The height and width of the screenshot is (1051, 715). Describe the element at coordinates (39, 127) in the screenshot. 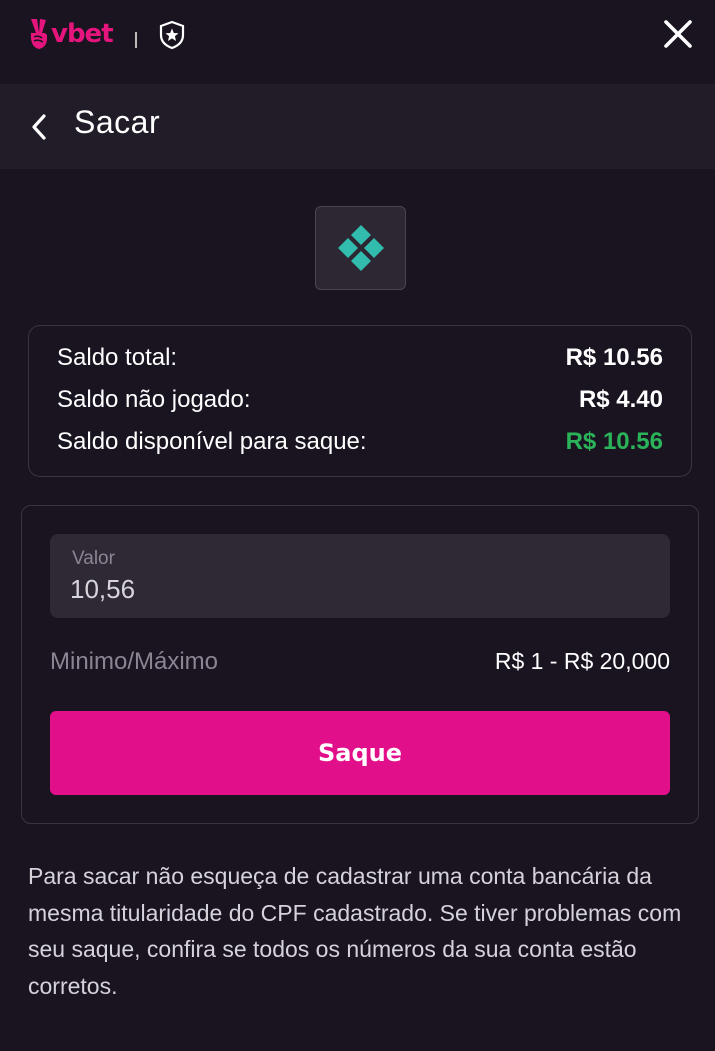

I see `chevron-left-icon` at that location.